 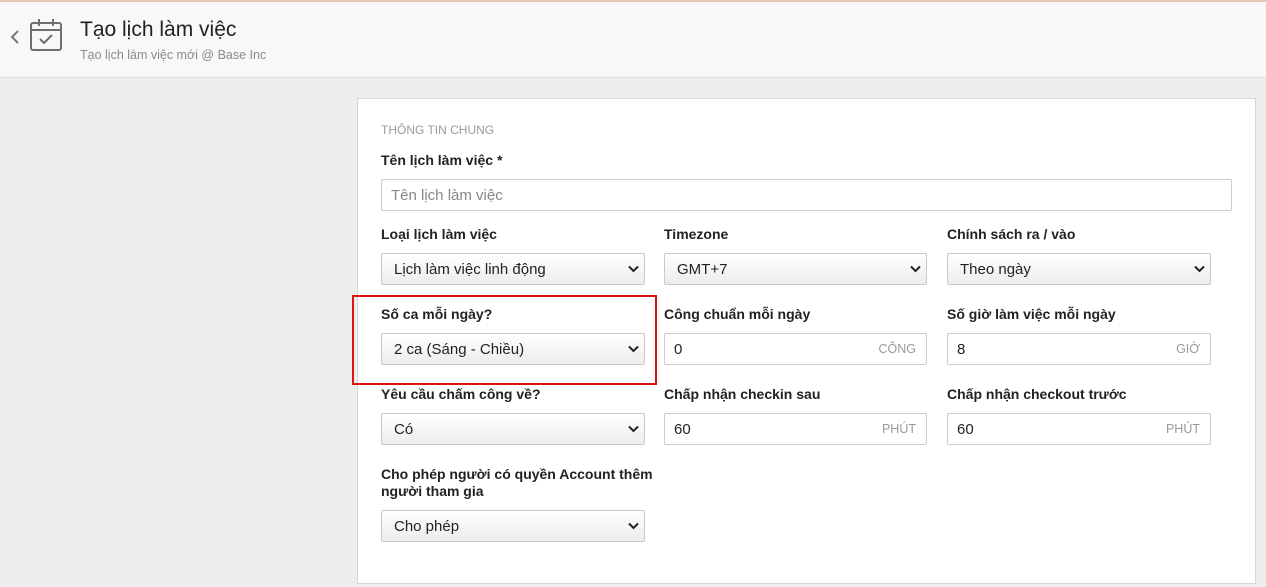 What do you see at coordinates (995, 269) in the screenshot?
I see `inout-policy-value: Theo ngày` at bounding box center [995, 269].